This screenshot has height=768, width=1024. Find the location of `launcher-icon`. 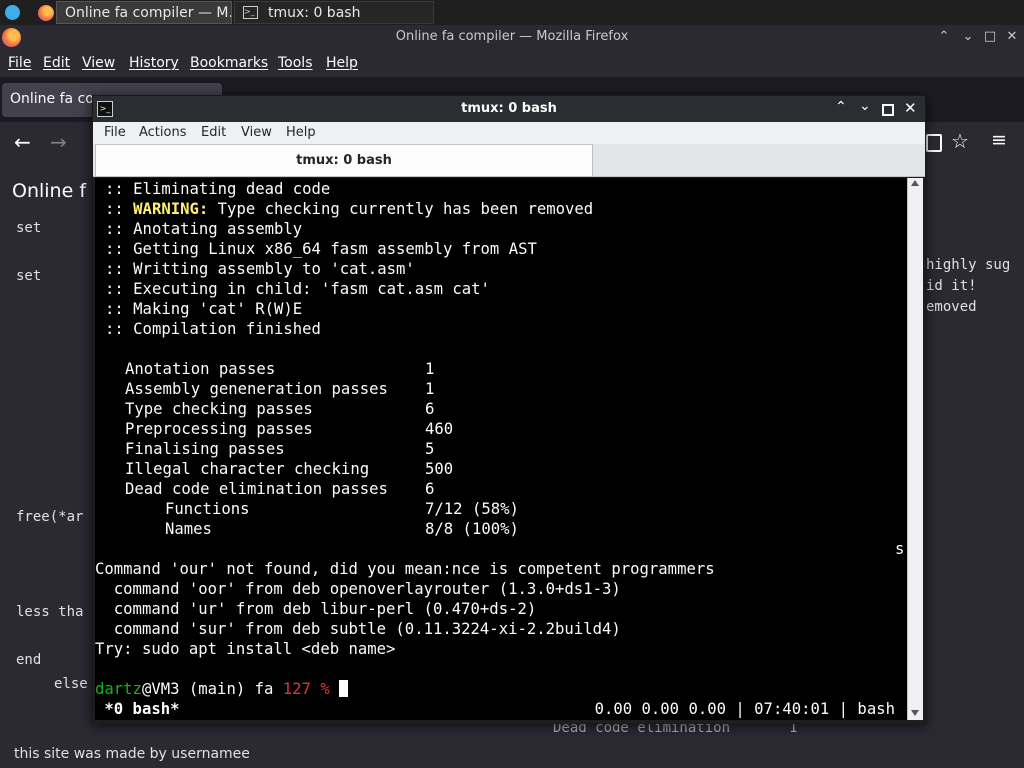

launcher-icon is located at coordinates (12, 12).